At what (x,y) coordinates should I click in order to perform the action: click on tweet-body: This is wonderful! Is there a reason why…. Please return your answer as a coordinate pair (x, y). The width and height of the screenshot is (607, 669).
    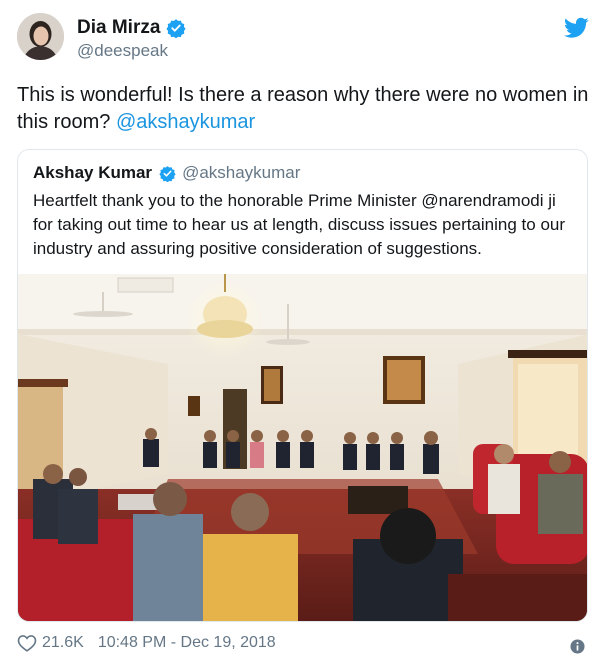
    Looking at the image, I should click on (303, 108).